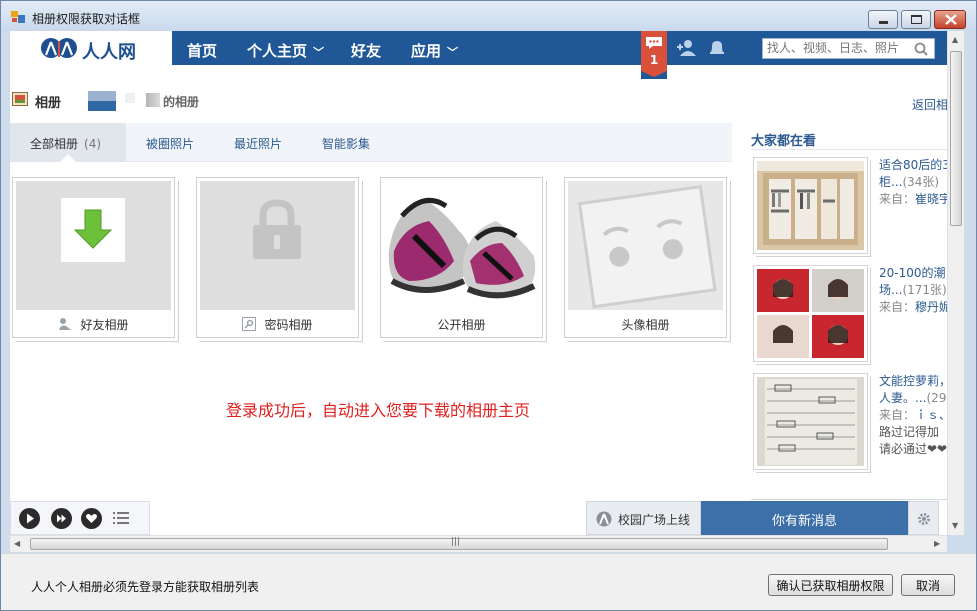 This screenshot has width=977, height=611. I want to click on tab-tagged-photos: 被圈照片, so click(170, 143).